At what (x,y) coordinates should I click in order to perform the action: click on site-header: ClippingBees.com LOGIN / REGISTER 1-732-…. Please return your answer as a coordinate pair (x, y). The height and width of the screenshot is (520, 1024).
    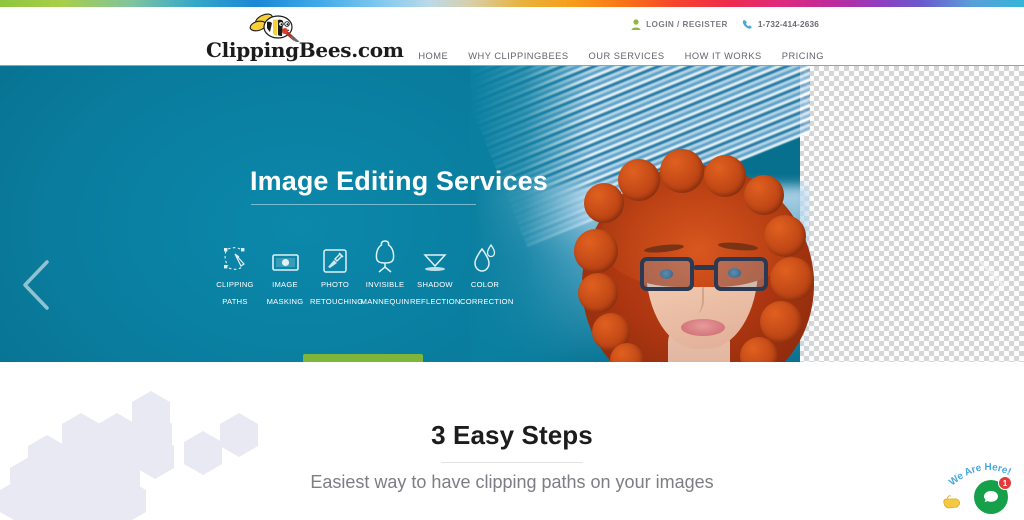
    Looking at the image, I should click on (512, 36).